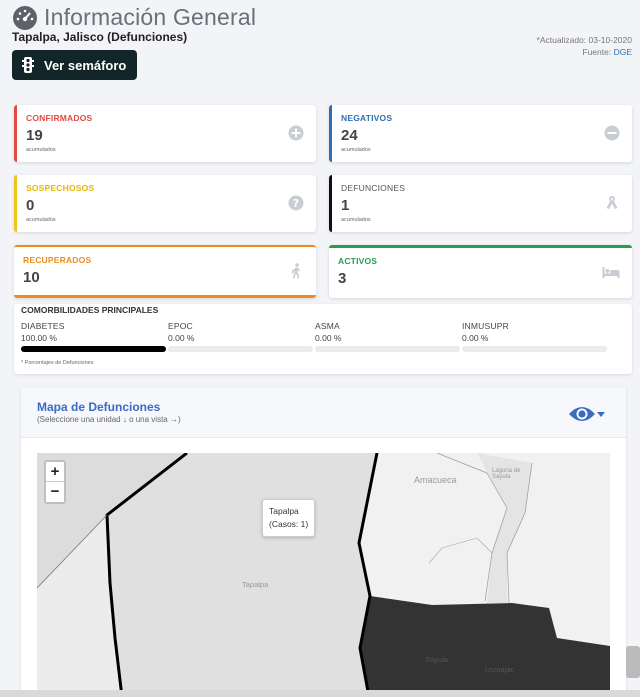 This screenshot has height=697, width=640. What do you see at coordinates (534, 336) in the screenshot?
I see `comorbidity-inmusupr: INMUSUPR 0.00 %` at bounding box center [534, 336].